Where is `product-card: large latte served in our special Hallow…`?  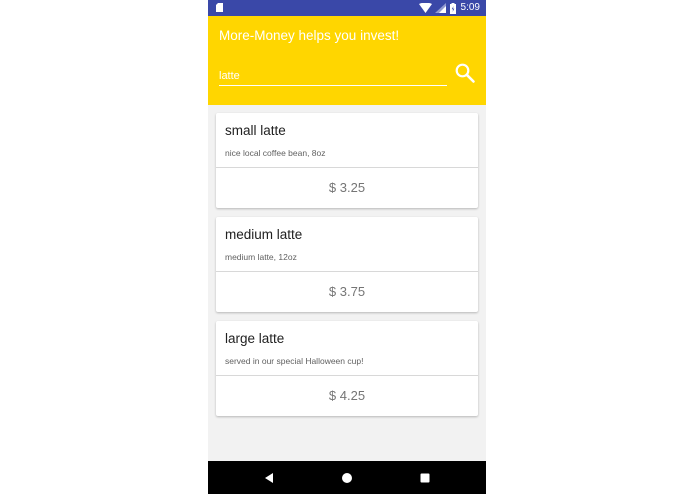
product-card: large latte served in our special Hallow… is located at coordinates (347, 368).